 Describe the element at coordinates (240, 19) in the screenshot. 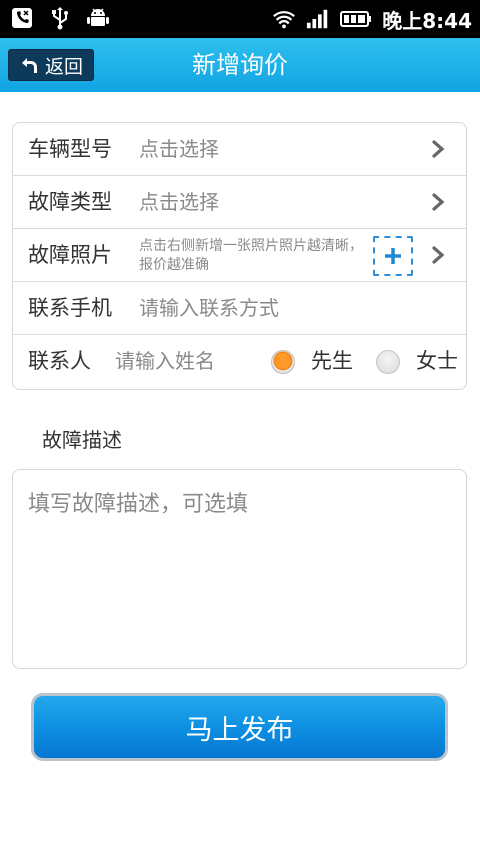

I see `status-bar: 晚上8:44` at that location.